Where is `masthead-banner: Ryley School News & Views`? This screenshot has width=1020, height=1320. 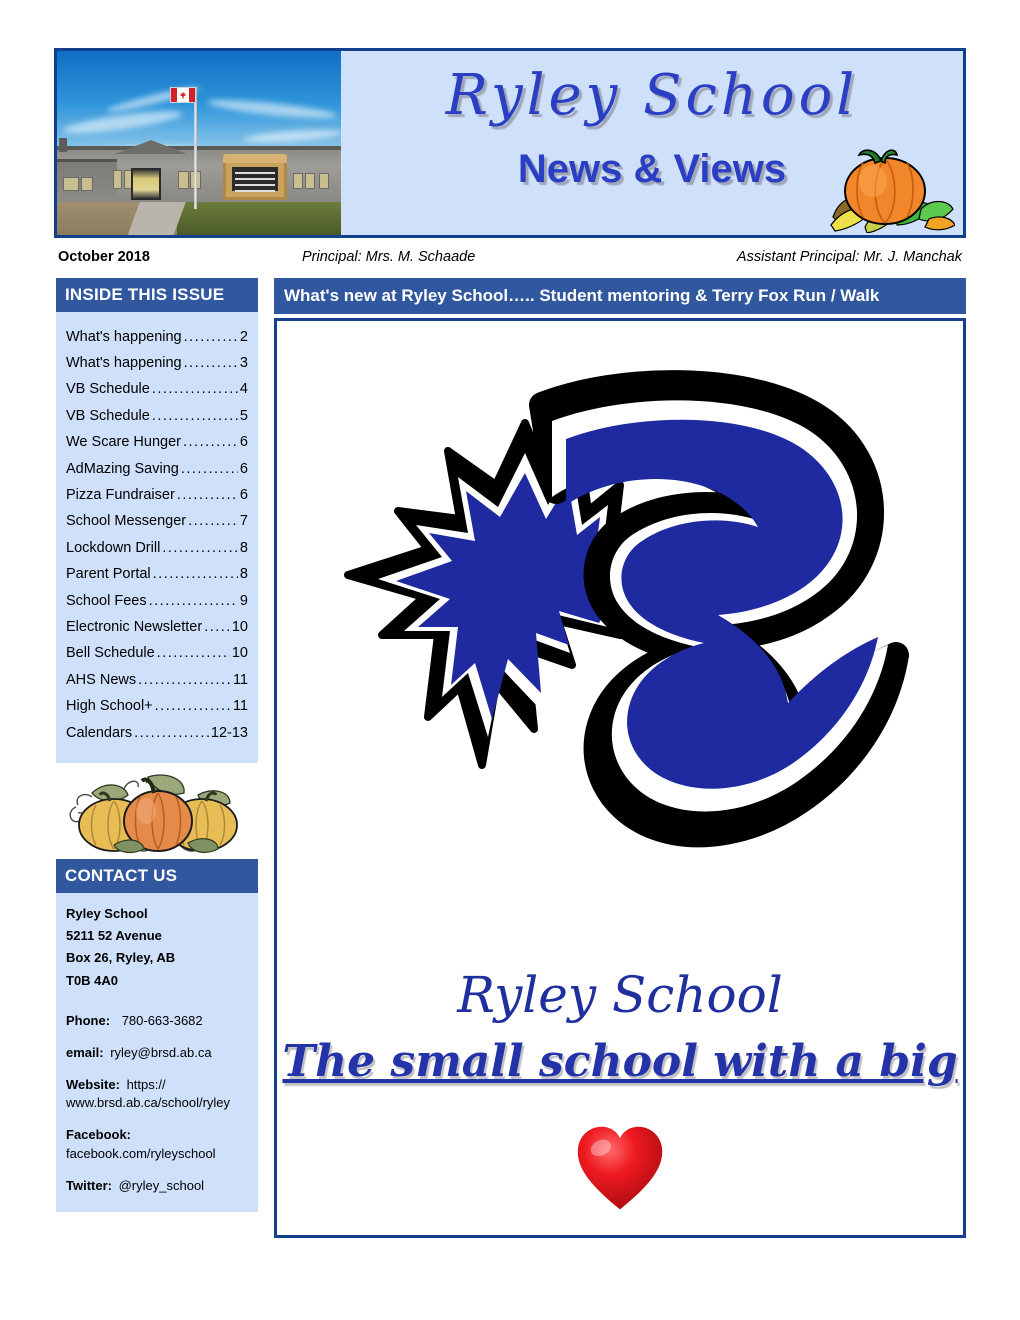 masthead-banner: Ryley School News & Views is located at coordinates (652, 143).